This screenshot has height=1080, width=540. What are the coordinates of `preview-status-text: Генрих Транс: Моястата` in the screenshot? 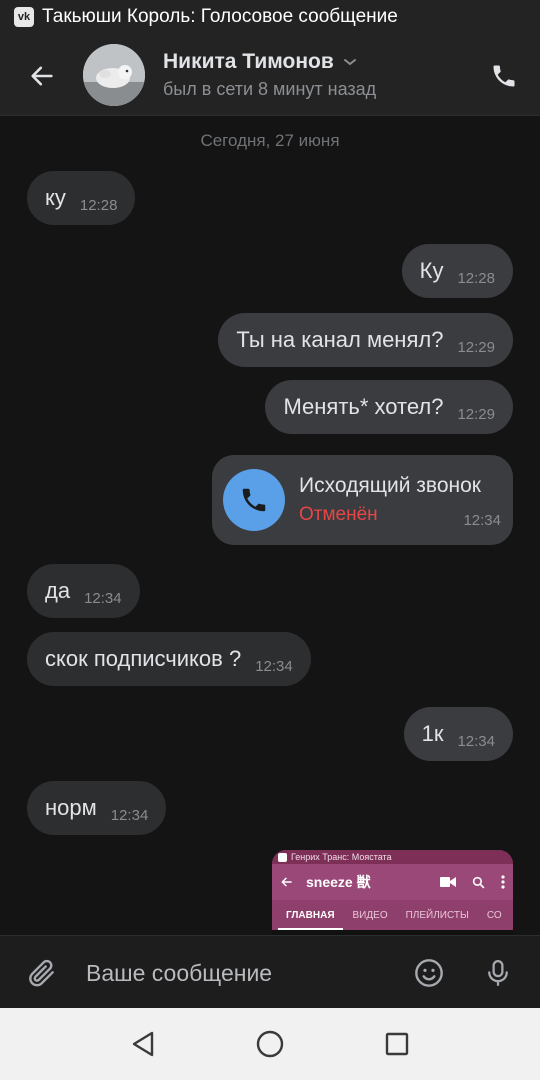 It's located at (341, 857).